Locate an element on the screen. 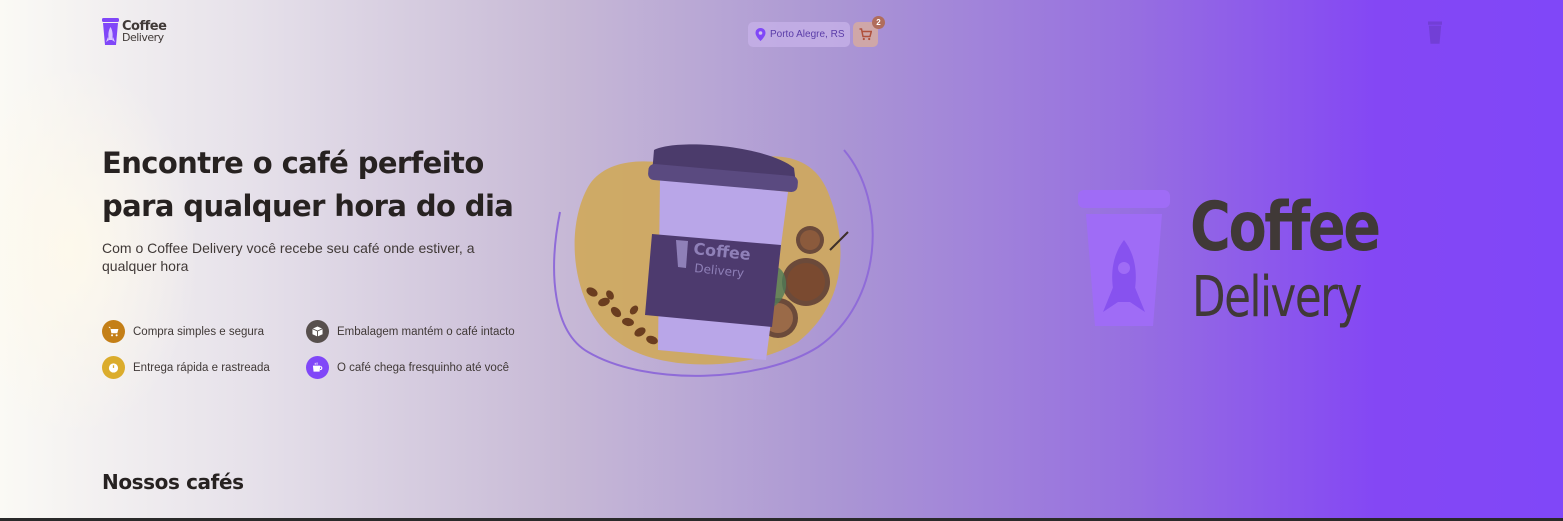 The image size is (1563, 521). section-title: Nossos cafés is located at coordinates (173, 482).